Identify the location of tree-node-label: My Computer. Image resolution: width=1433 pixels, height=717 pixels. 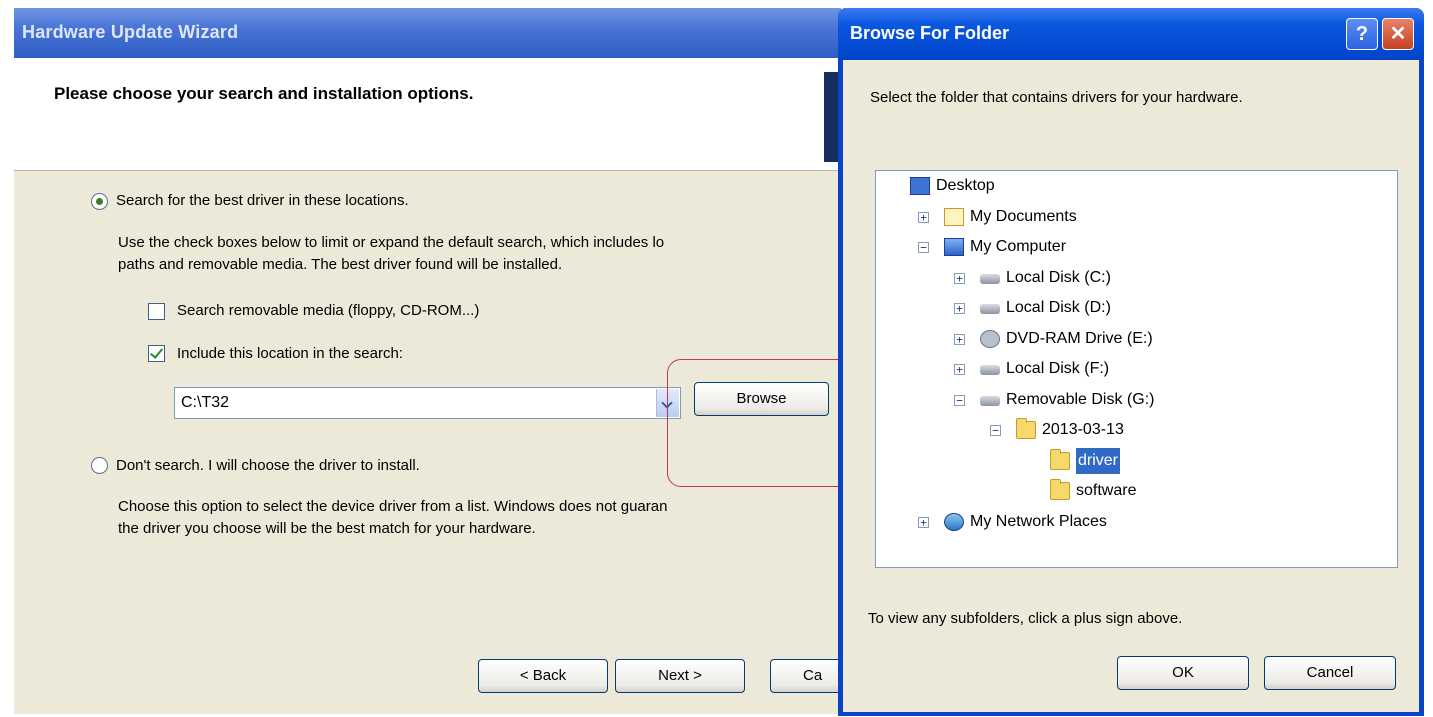
(1018, 246).